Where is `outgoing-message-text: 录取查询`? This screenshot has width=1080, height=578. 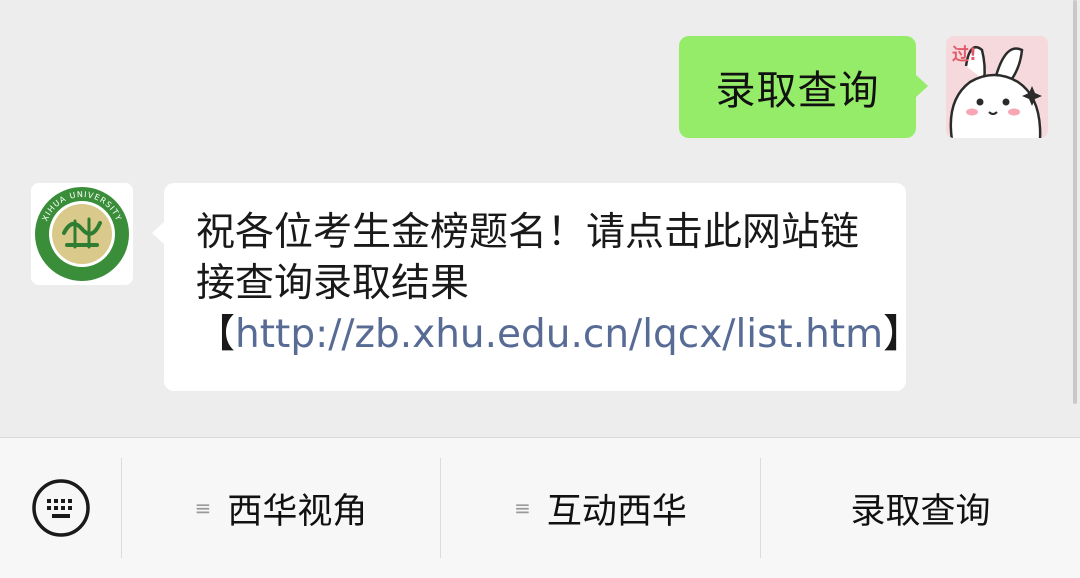
outgoing-message-text: 录取查询 is located at coordinates (797, 91).